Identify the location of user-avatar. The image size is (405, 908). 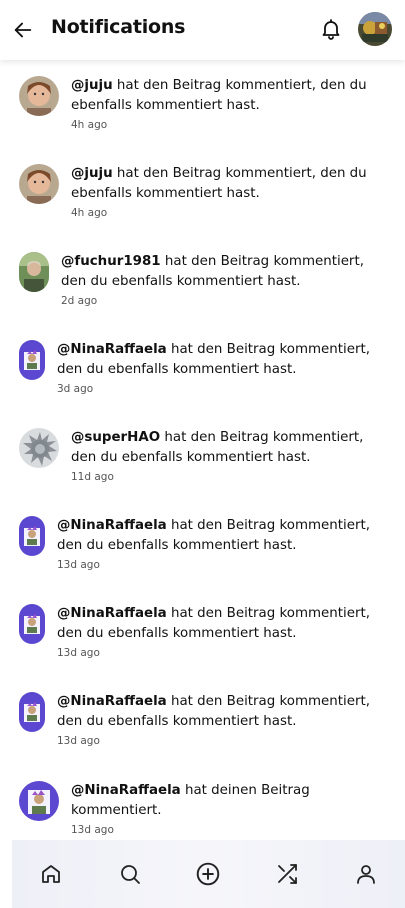
(375, 29).